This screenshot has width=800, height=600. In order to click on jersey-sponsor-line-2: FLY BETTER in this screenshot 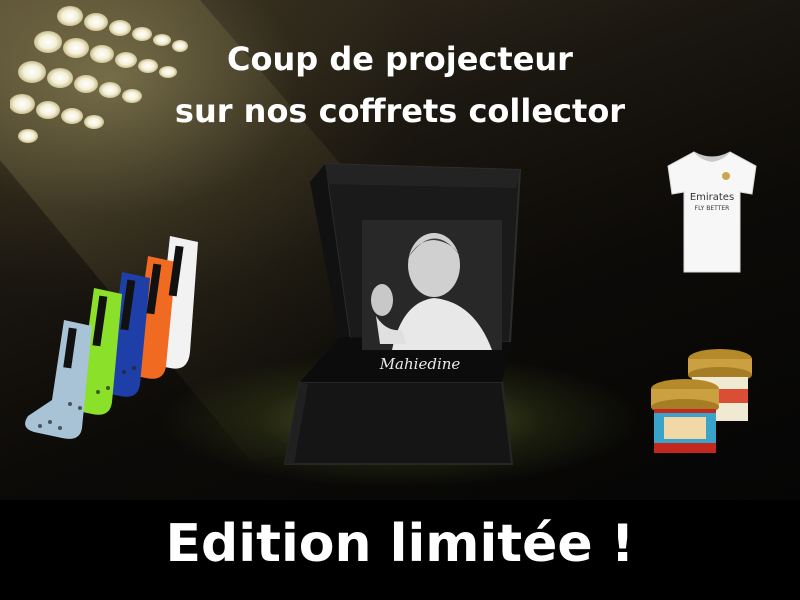, I will do `click(712, 208)`.